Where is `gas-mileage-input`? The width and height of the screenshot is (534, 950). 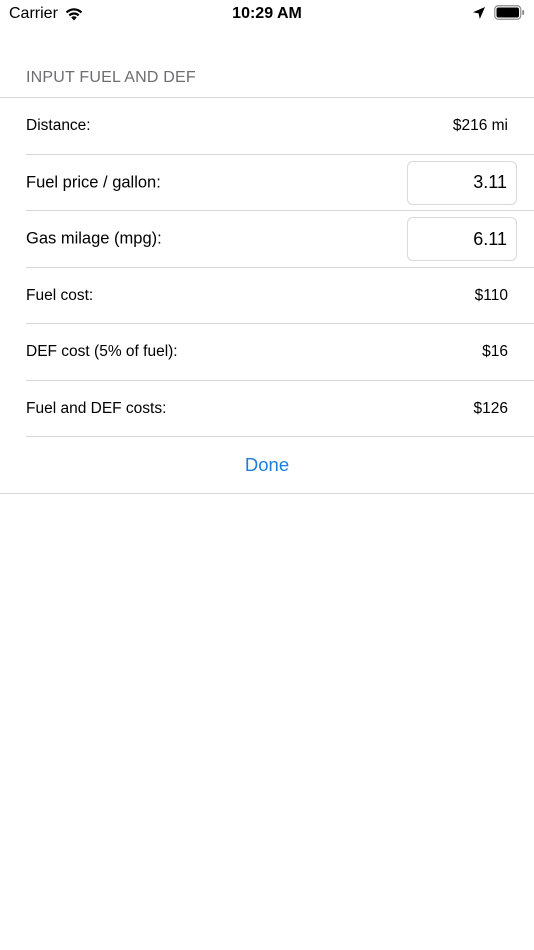
gas-mileage-input is located at coordinates (462, 239).